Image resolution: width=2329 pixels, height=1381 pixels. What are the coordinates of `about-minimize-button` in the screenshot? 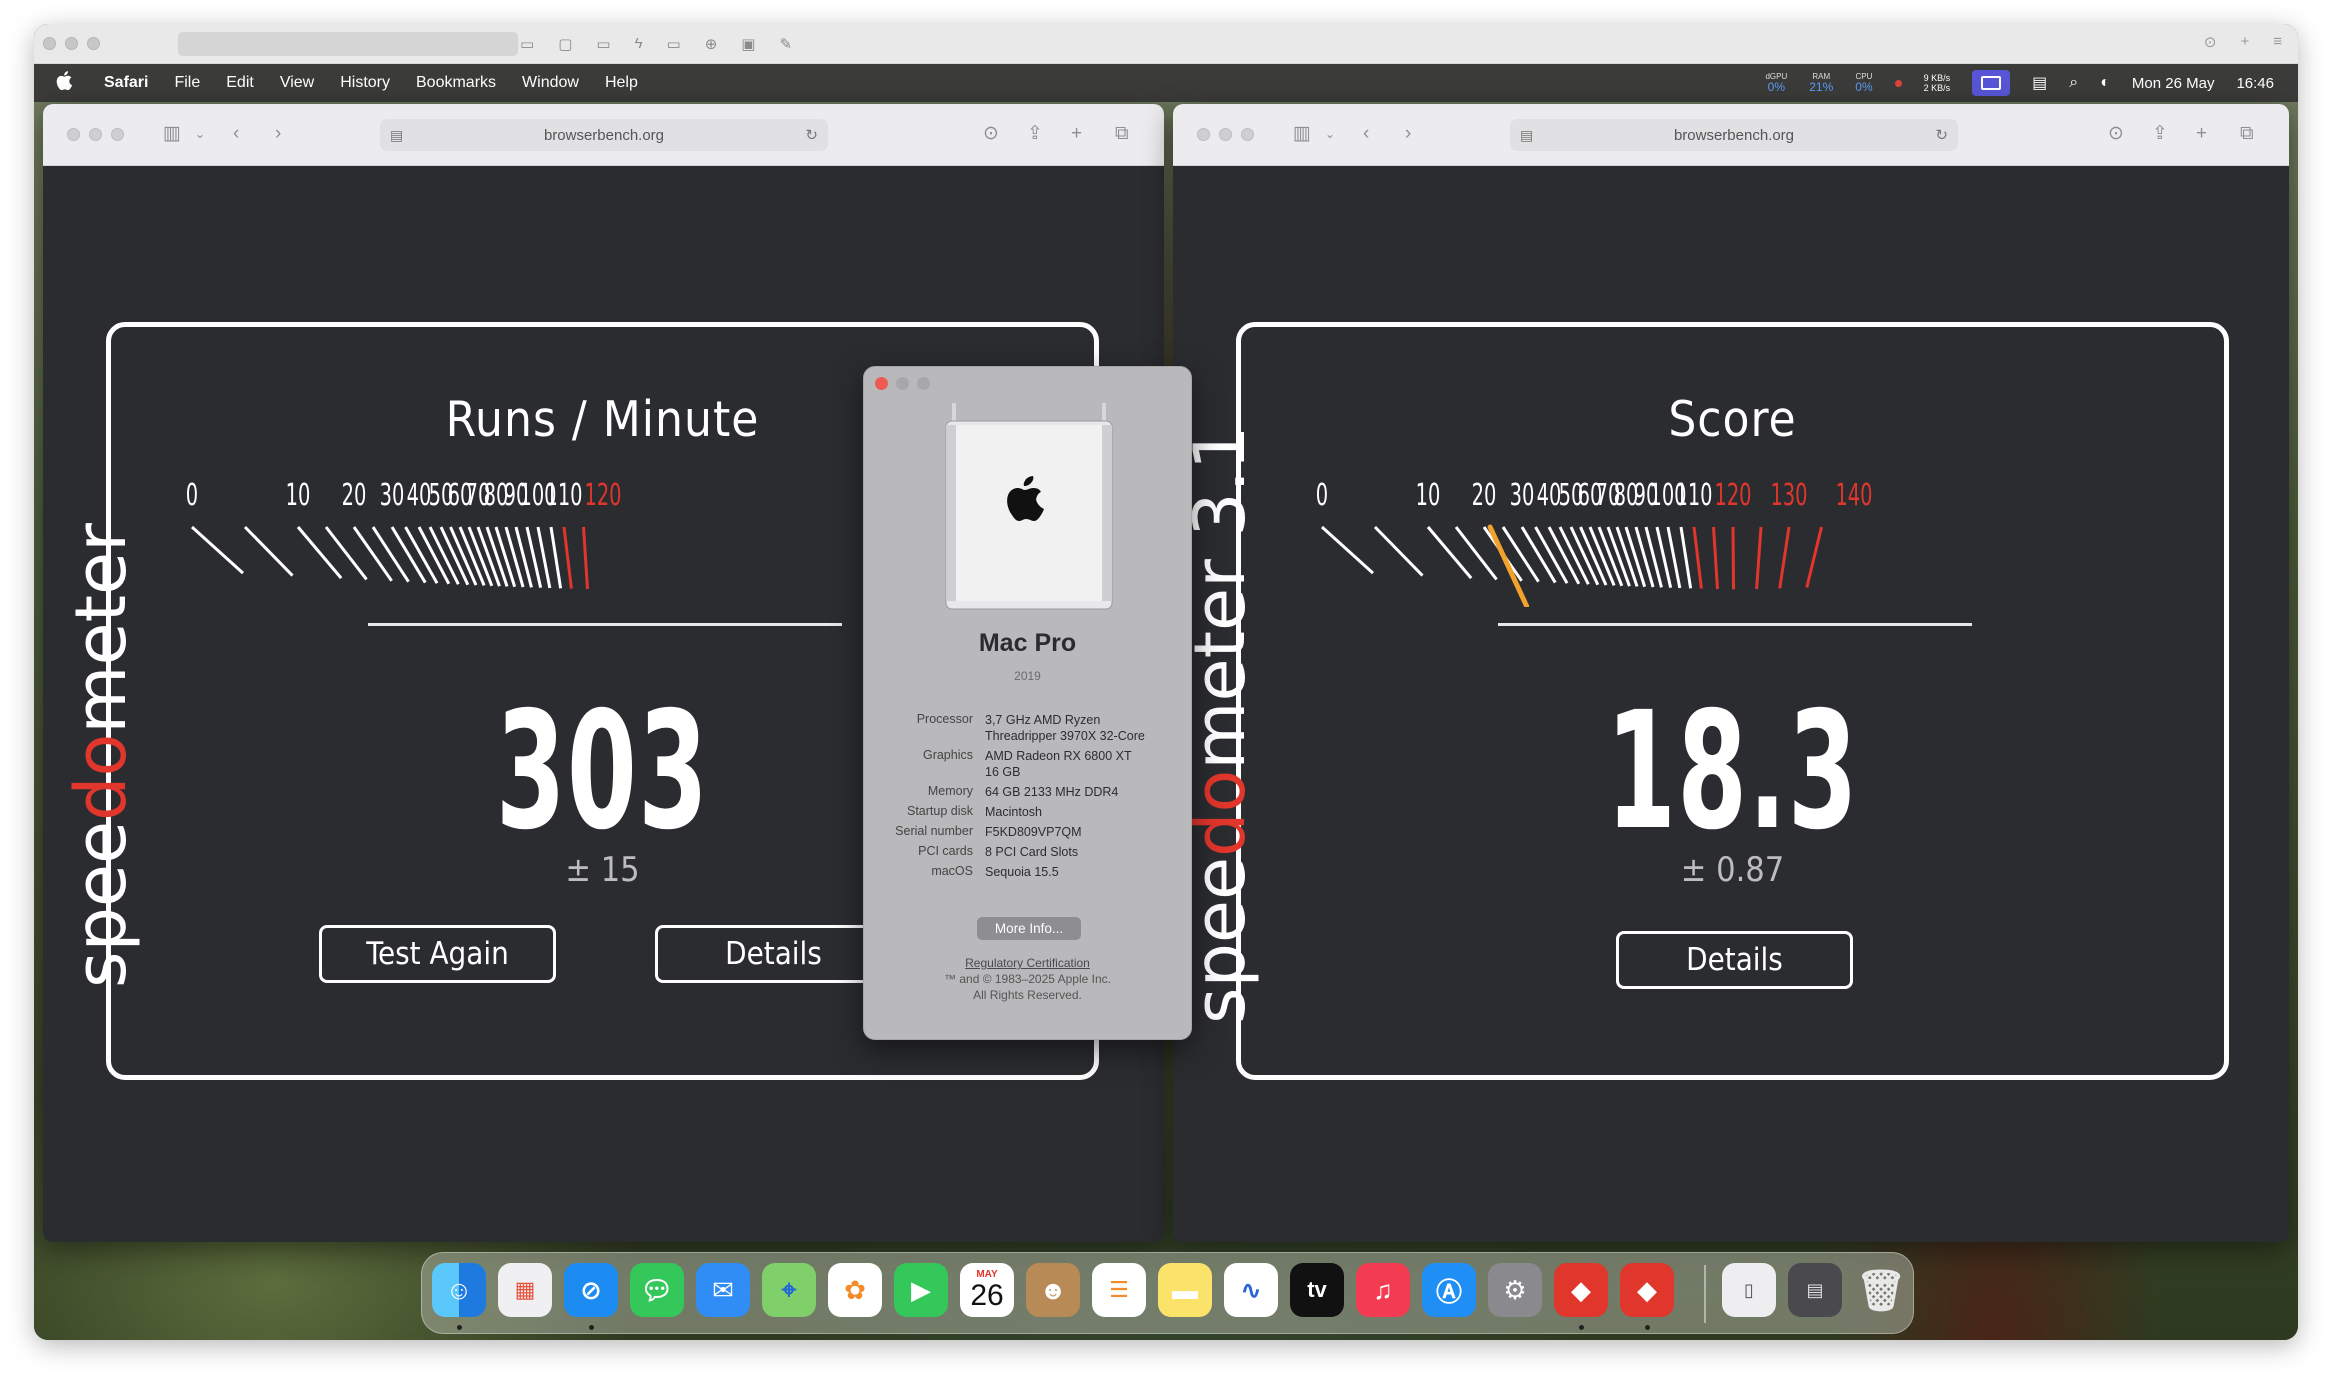 It's located at (902, 383).